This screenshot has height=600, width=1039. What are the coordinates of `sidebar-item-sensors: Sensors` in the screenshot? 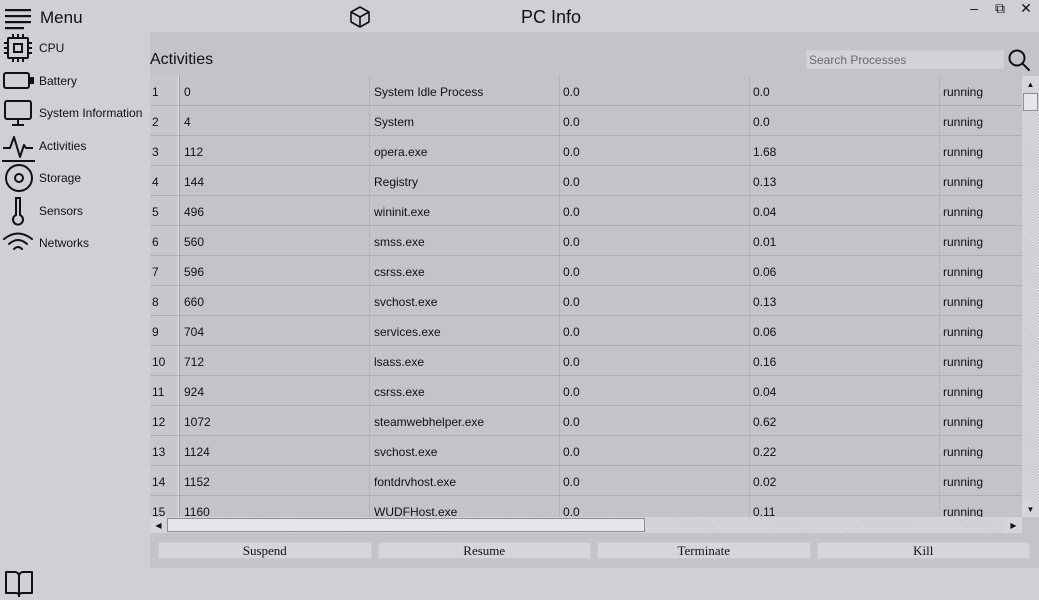 It's located at (75, 211).